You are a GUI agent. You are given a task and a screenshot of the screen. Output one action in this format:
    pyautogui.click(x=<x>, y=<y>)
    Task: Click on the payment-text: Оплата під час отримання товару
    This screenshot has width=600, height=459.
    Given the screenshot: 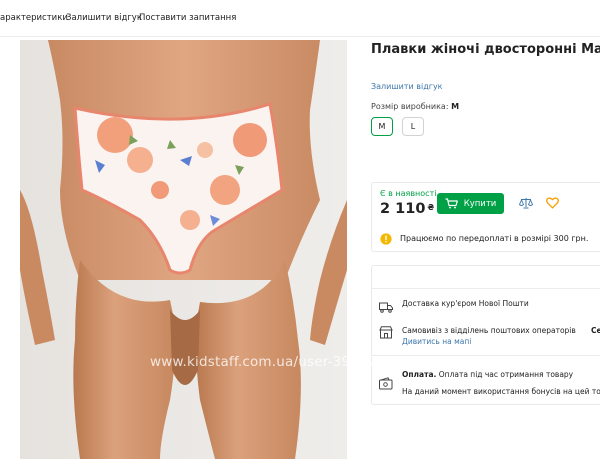 What is the action you would take?
    pyautogui.click(x=506, y=374)
    